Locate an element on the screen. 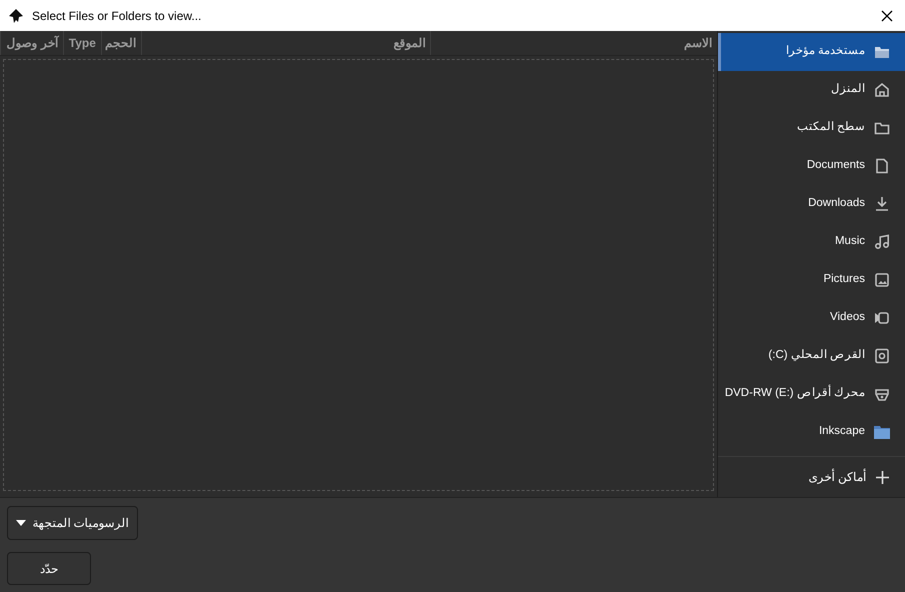 This screenshot has width=905, height=592. home-icon is located at coordinates (882, 90).